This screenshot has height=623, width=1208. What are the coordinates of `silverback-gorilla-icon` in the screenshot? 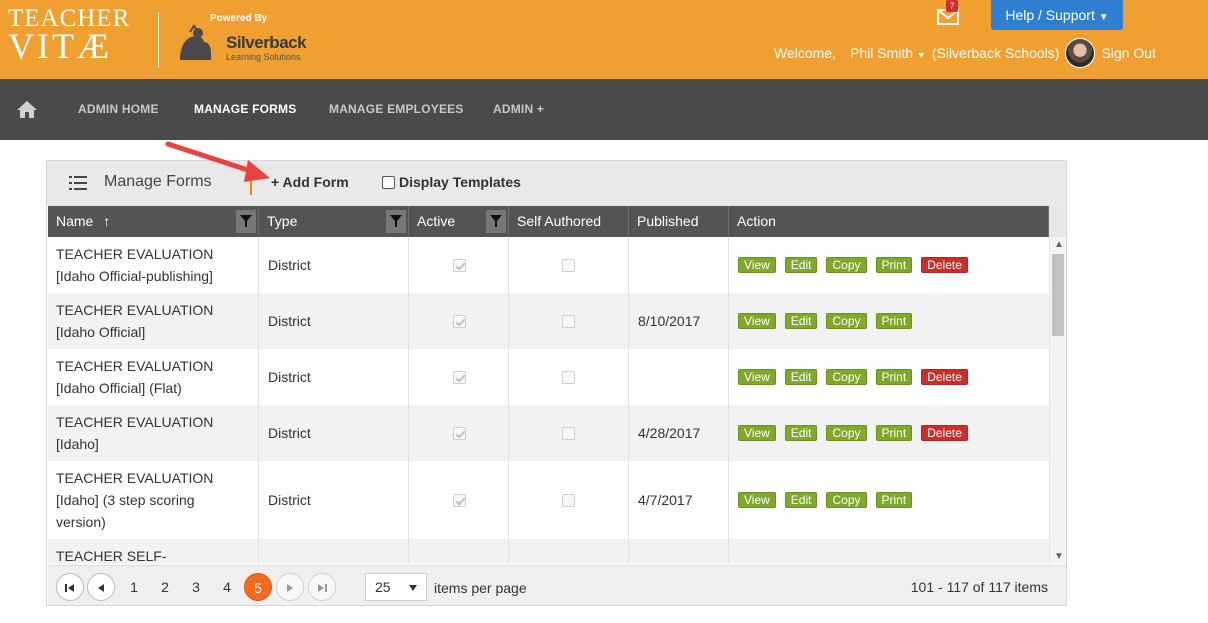 It's located at (195, 42).